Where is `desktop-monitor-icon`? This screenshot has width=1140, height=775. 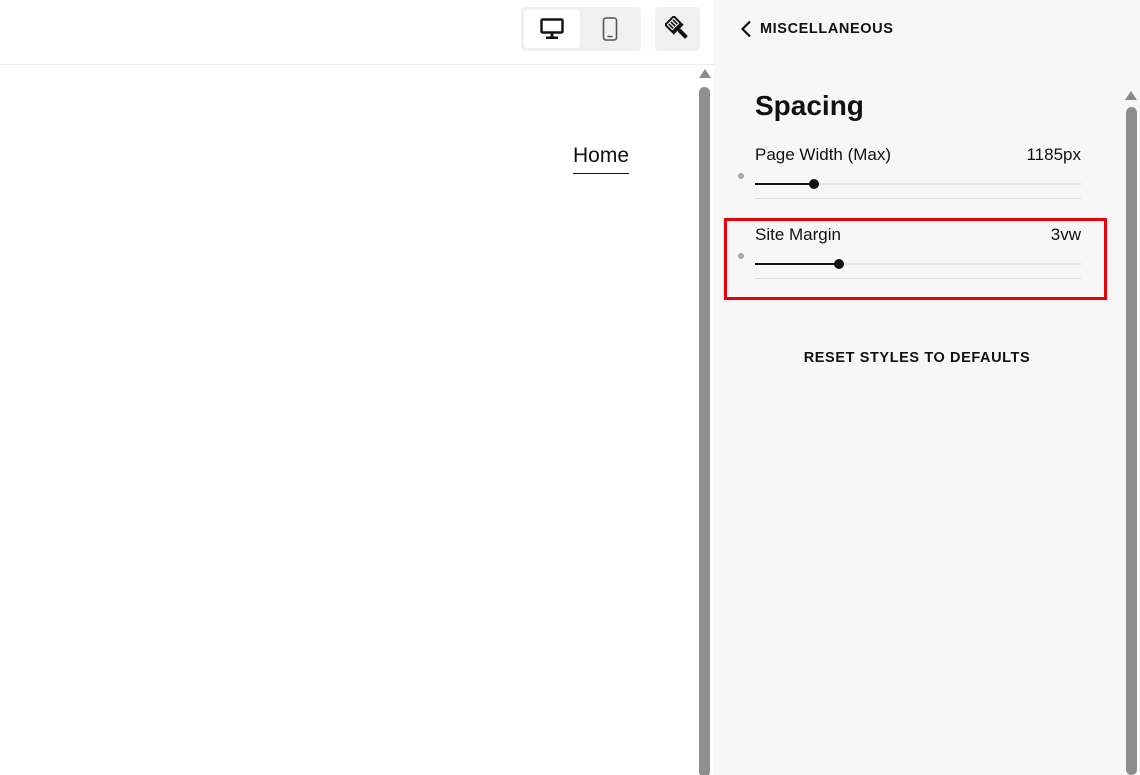
desktop-monitor-icon is located at coordinates (552, 28).